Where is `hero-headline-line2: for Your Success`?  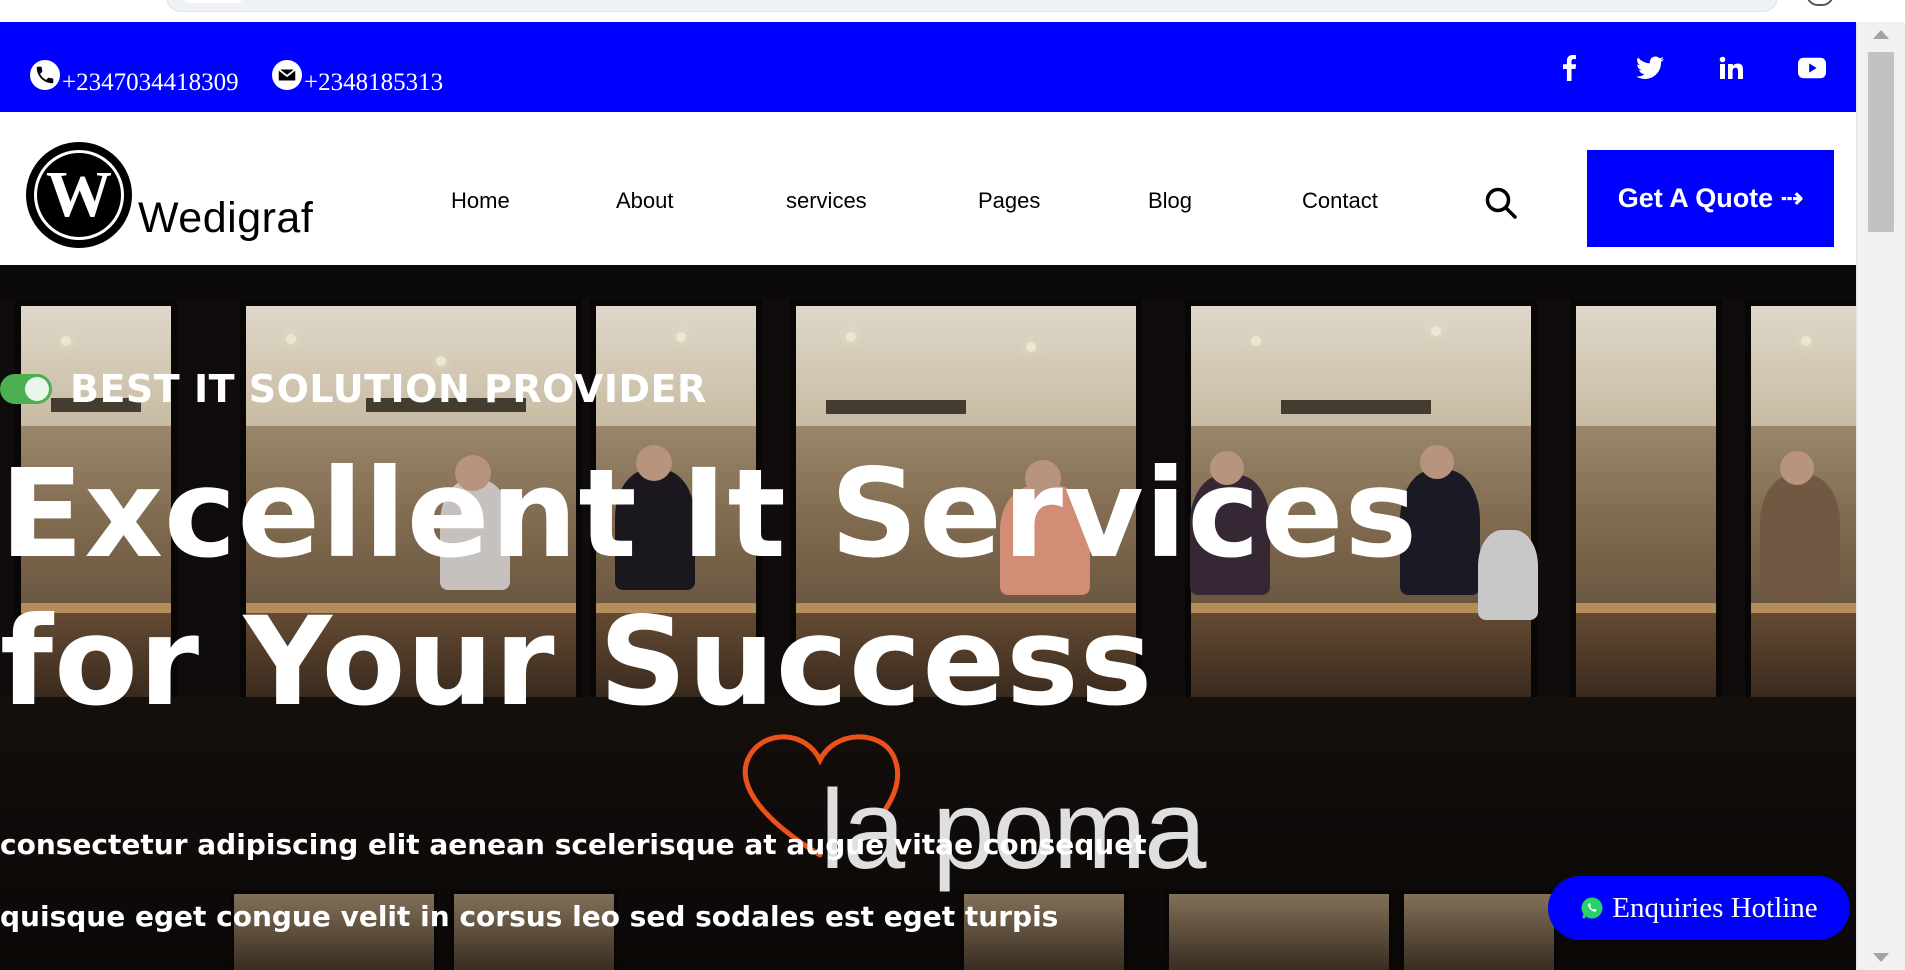
hero-headline-line2: for Your Success is located at coordinates (577, 662).